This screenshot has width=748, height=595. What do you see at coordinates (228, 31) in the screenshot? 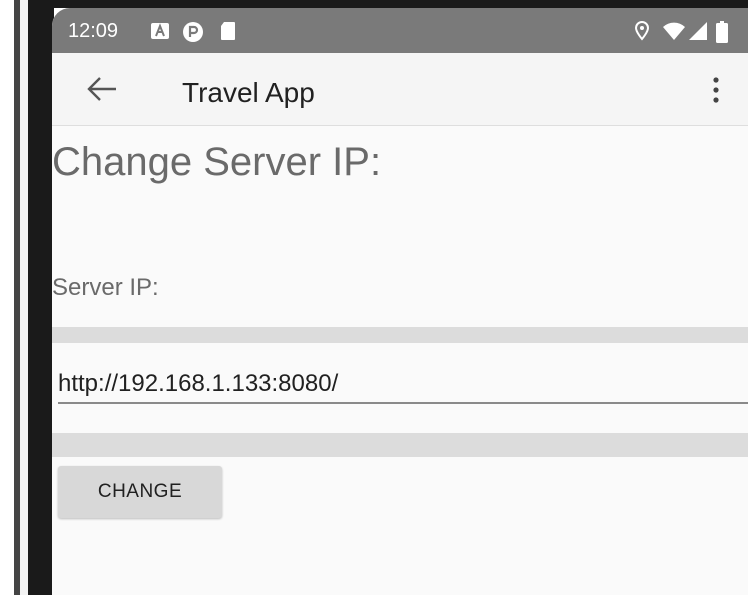
I see `sd-card-icon` at bounding box center [228, 31].